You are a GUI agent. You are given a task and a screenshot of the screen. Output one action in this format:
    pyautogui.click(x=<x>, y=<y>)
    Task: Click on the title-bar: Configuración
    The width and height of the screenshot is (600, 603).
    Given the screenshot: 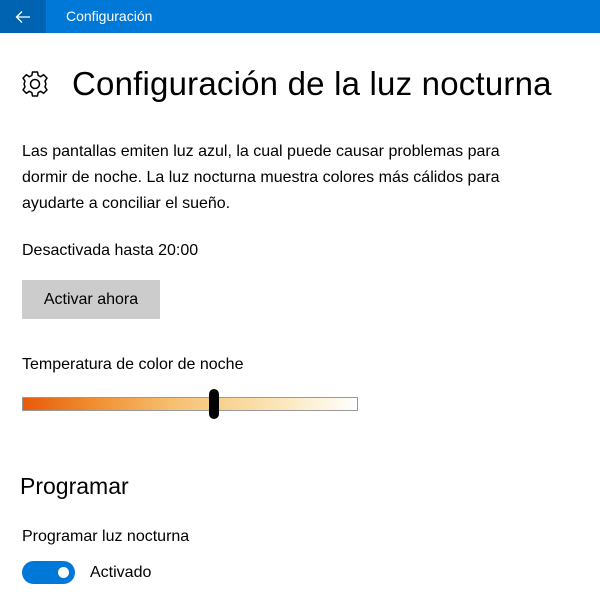 What is the action you would take?
    pyautogui.click(x=300, y=16)
    